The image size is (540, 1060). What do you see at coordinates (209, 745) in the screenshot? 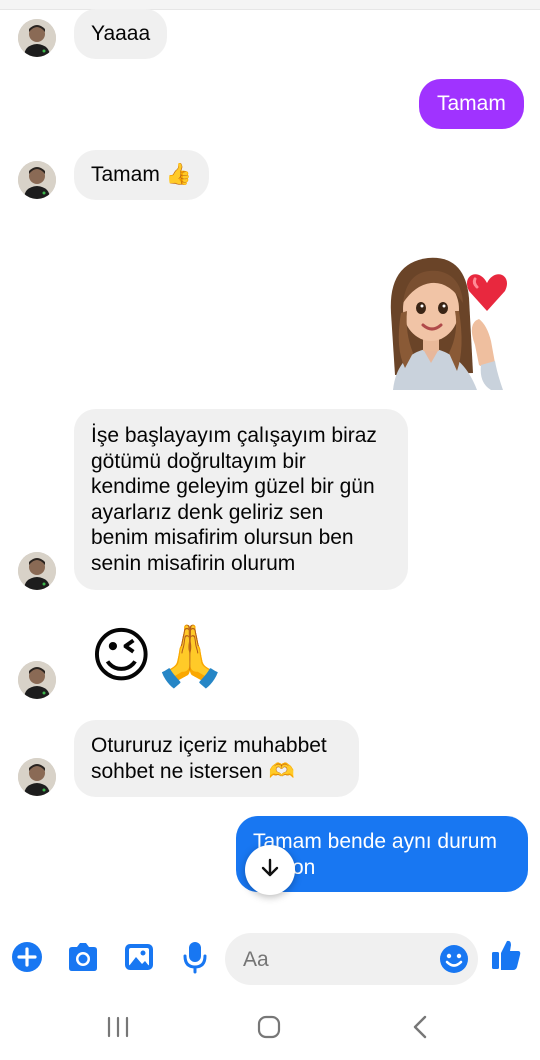
I see `message-line: Otururuz içeriz muhabbet` at bounding box center [209, 745].